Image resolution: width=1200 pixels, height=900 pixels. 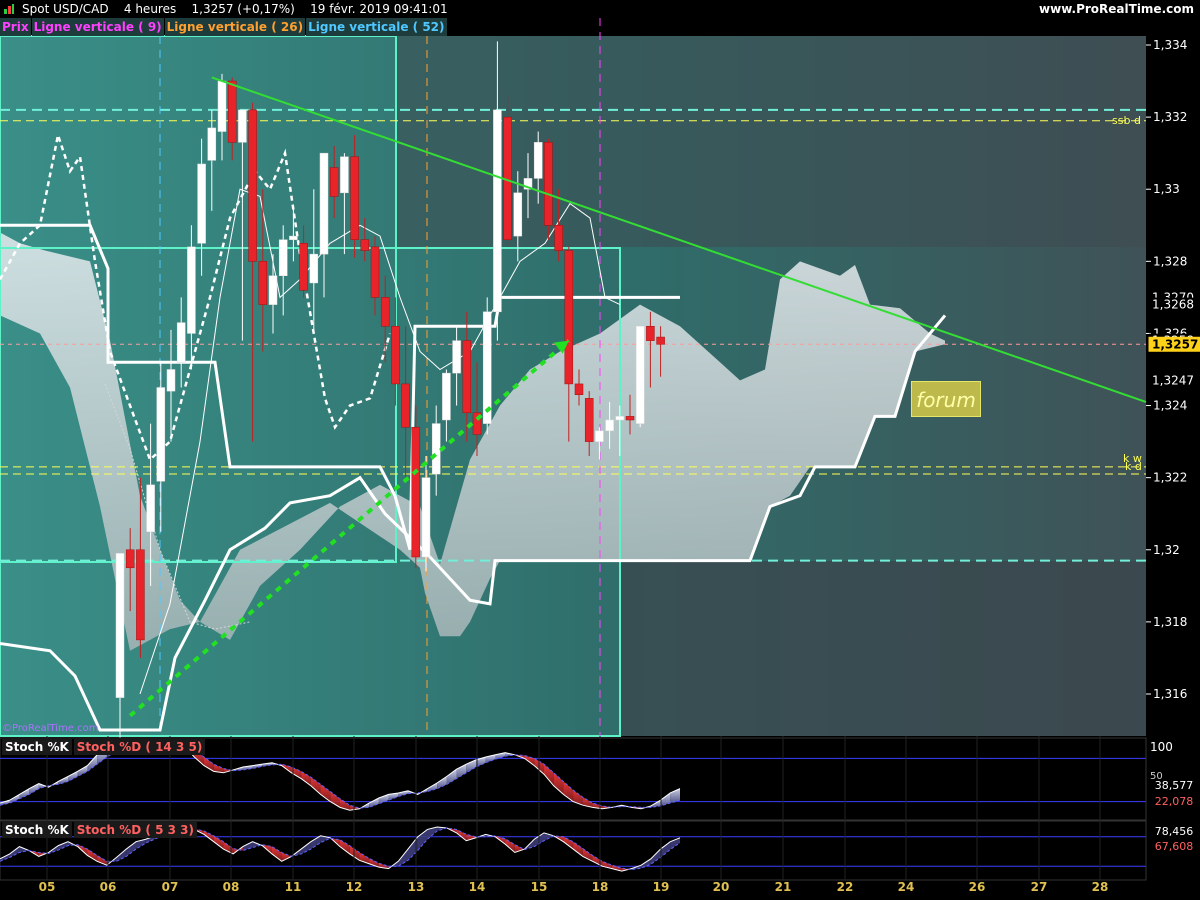 I want to click on timeframe: 4 heures, so click(x=150, y=9).